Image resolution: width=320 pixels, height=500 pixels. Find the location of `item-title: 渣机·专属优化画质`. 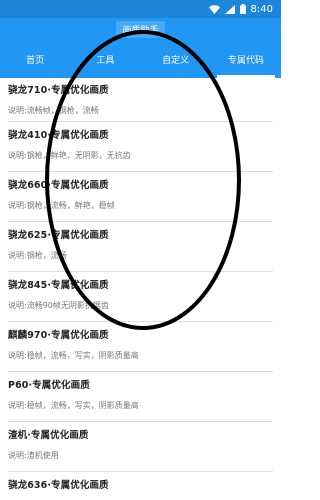

item-title: 渣机·专属优化画质 is located at coordinates (48, 435).